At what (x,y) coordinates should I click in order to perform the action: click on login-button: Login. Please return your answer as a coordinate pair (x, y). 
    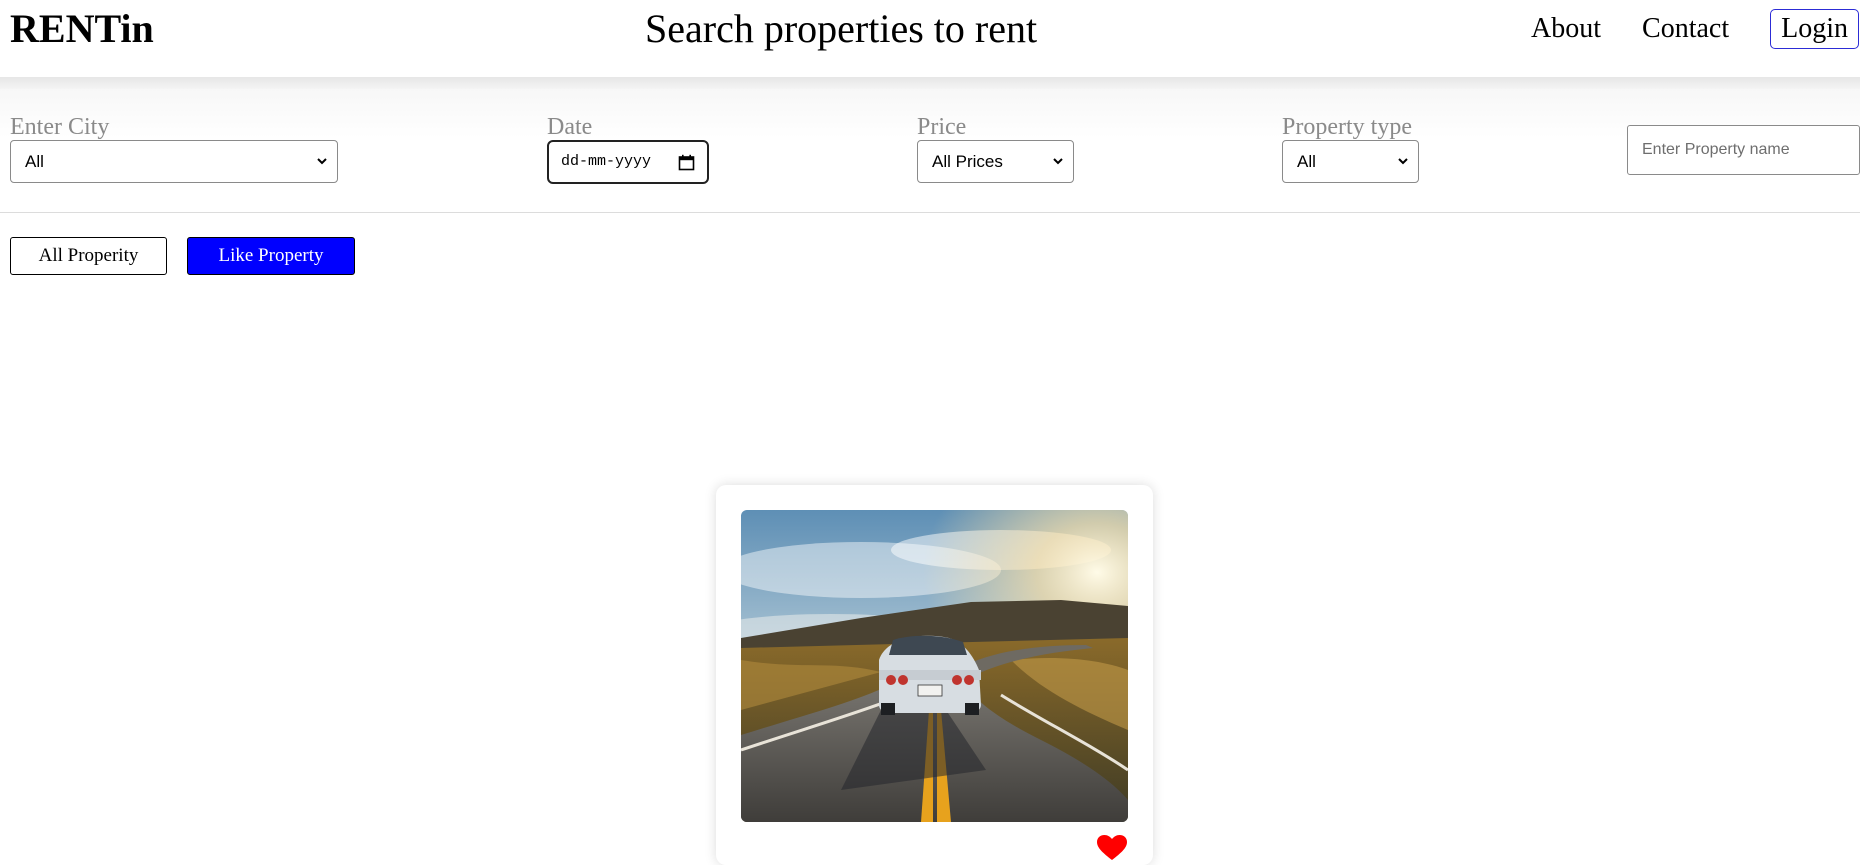
    Looking at the image, I should click on (1814, 29).